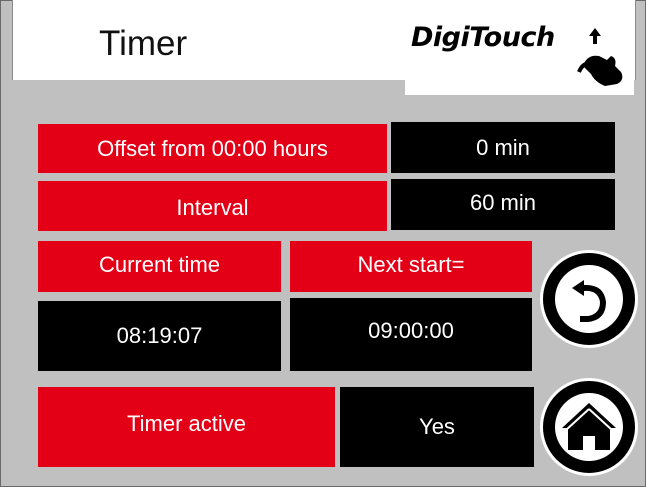 The height and width of the screenshot is (487, 646). I want to click on next-start-label: Next start=, so click(411, 266).